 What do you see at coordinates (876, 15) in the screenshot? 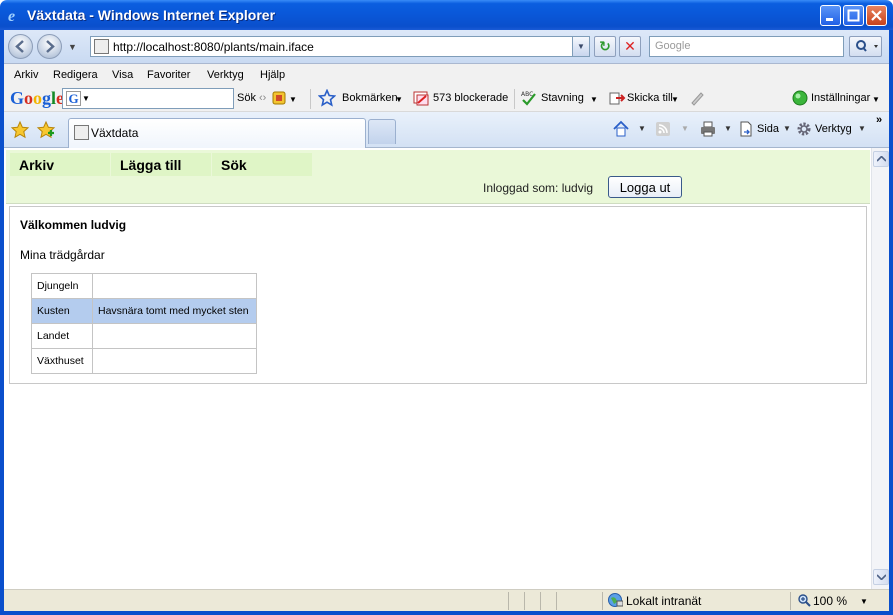
I see `close-button` at bounding box center [876, 15].